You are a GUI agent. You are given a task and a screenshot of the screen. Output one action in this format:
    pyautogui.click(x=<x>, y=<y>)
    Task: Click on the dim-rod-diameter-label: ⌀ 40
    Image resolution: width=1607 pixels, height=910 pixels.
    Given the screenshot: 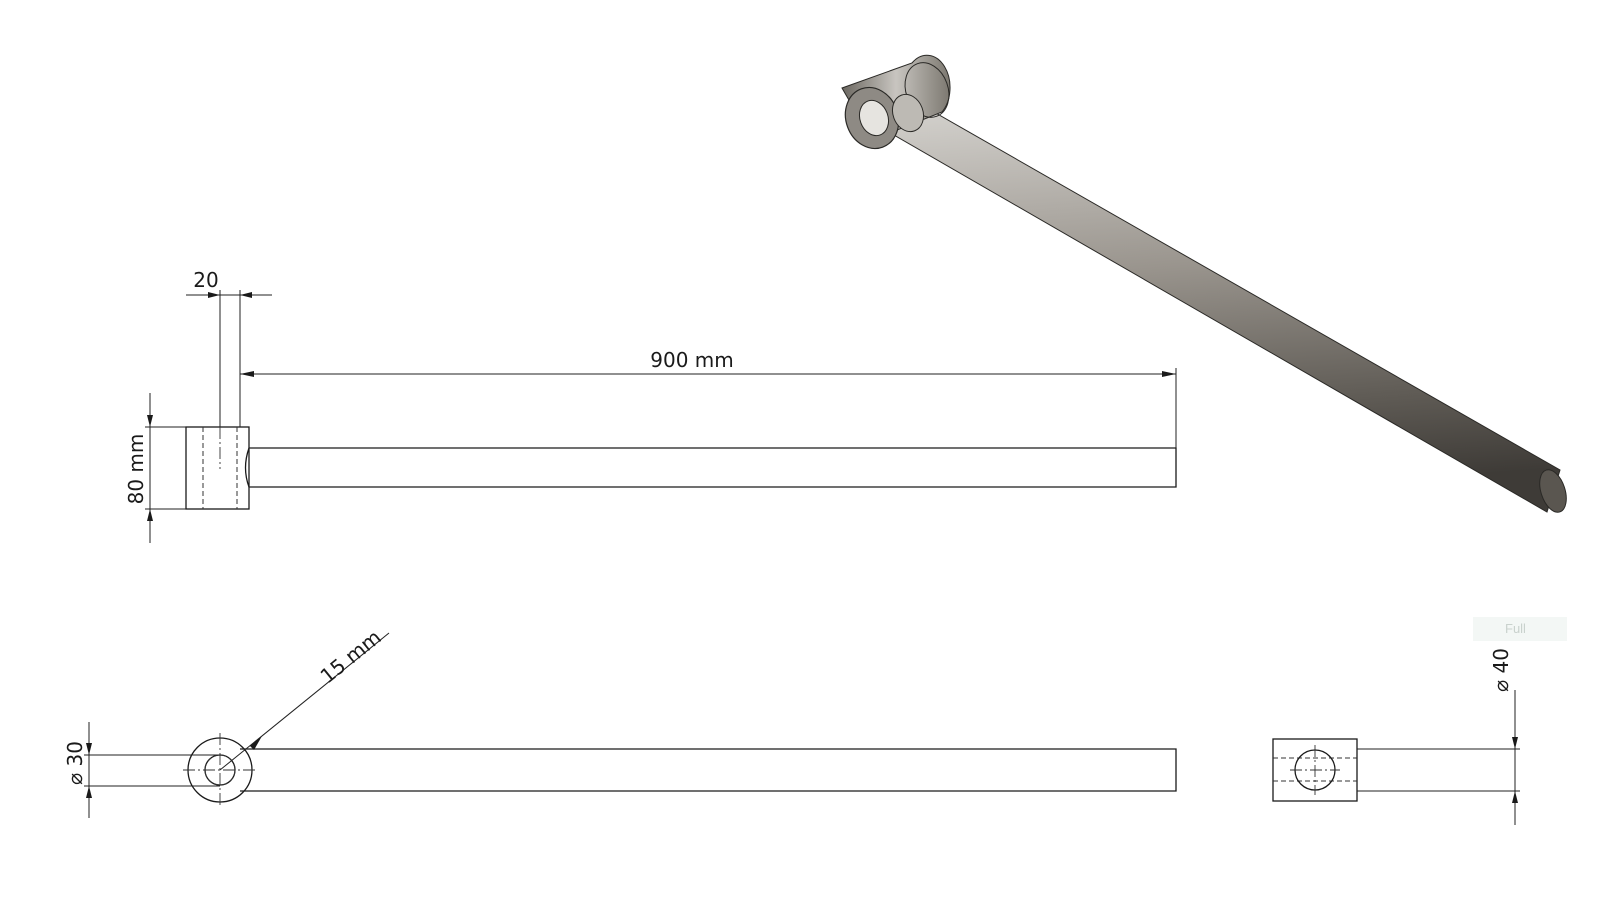 What is the action you would take?
    pyautogui.click(x=1501, y=670)
    